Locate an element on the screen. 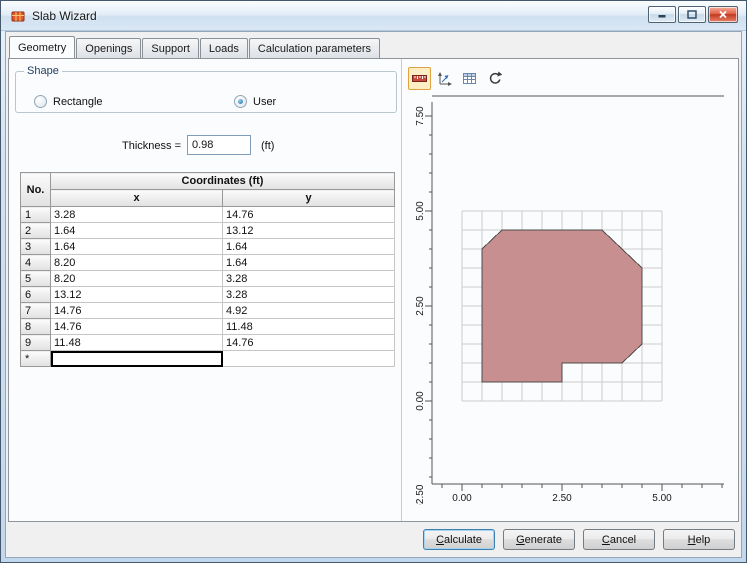 This screenshot has height=563, width=747. app-icon is located at coordinates (18, 16).